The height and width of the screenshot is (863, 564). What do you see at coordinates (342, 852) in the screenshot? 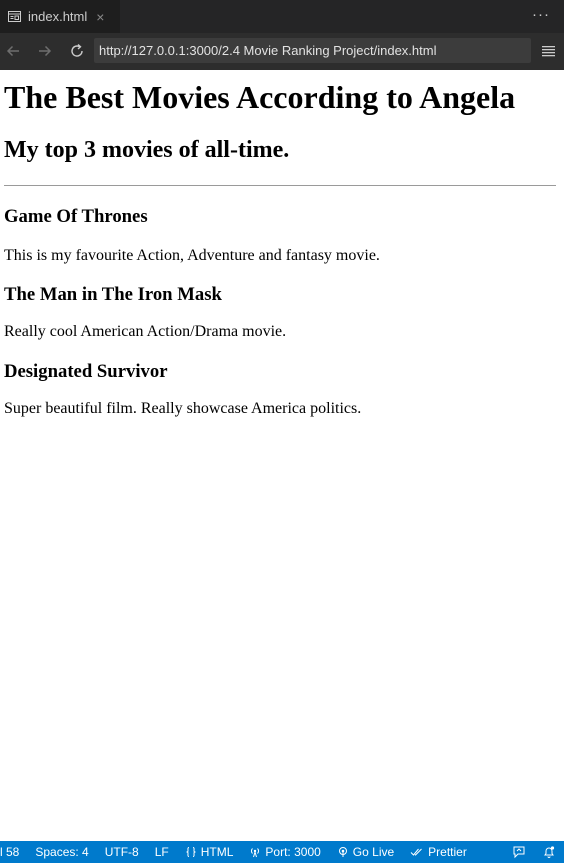
I see `radio-tower-icon` at bounding box center [342, 852].